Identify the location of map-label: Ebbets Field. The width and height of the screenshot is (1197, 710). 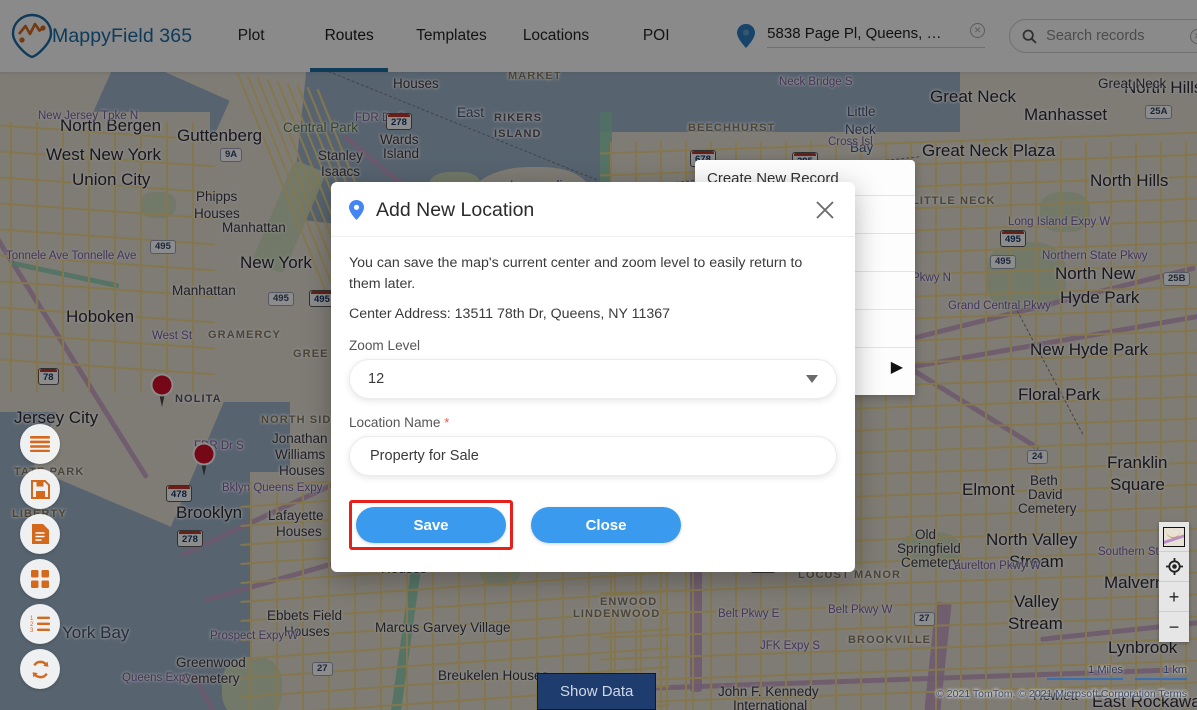
(305, 615).